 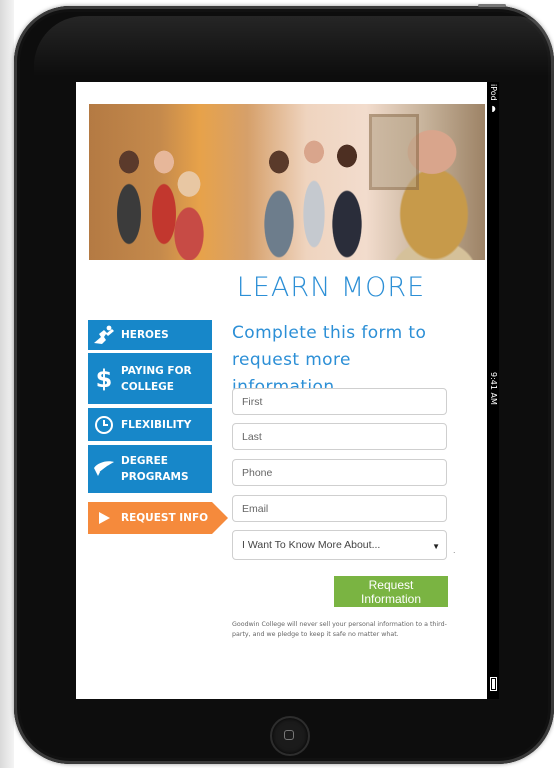 I want to click on email-input, so click(x=344, y=508).